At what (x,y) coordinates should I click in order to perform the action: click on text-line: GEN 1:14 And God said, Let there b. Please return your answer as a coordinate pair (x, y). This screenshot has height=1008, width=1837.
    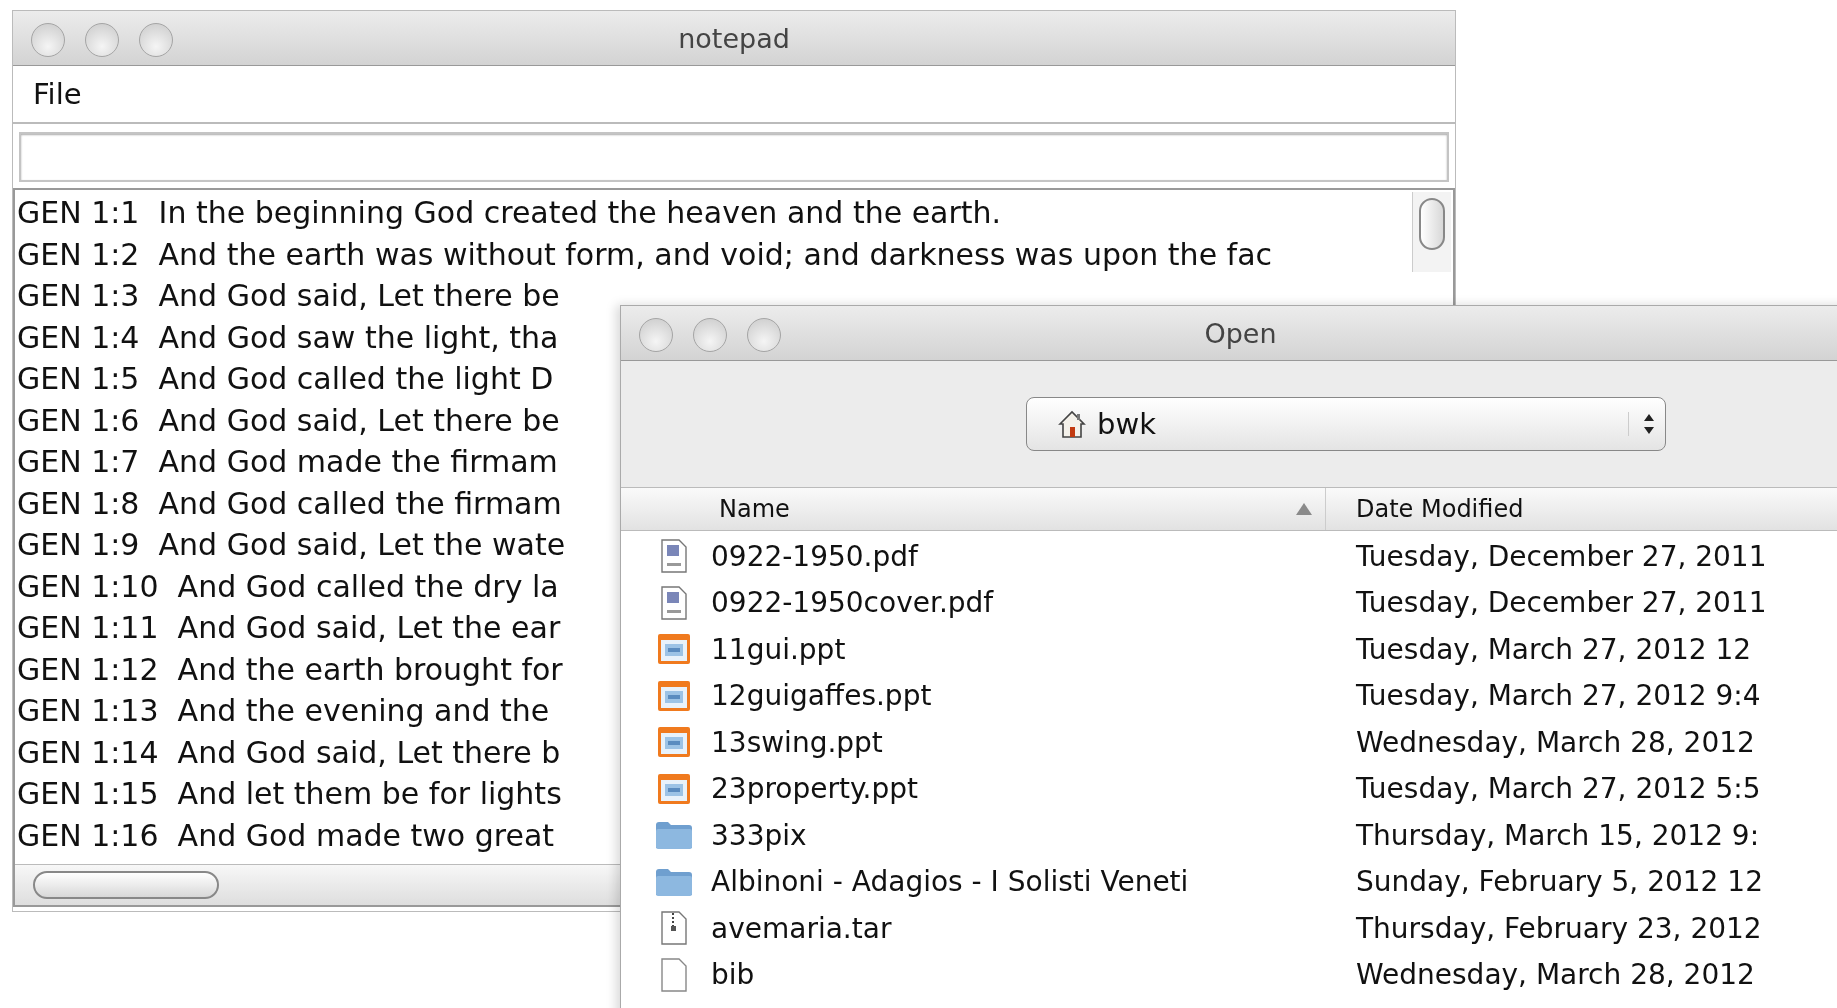
    Looking at the image, I should click on (289, 752).